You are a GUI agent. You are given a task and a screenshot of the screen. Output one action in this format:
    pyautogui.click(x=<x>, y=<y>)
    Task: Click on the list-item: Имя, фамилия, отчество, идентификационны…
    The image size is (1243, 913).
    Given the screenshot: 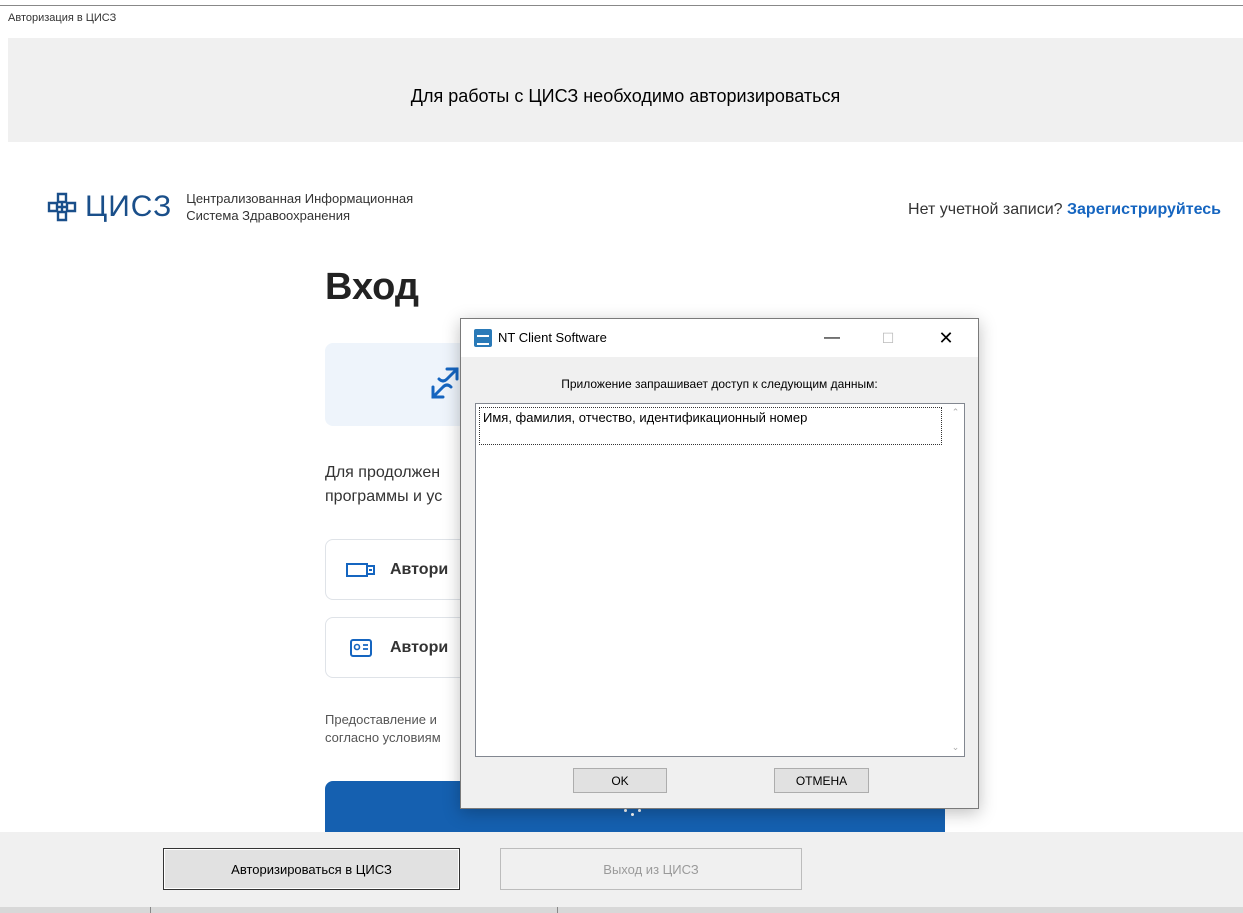 What is the action you would take?
    pyautogui.click(x=710, y=426)
    